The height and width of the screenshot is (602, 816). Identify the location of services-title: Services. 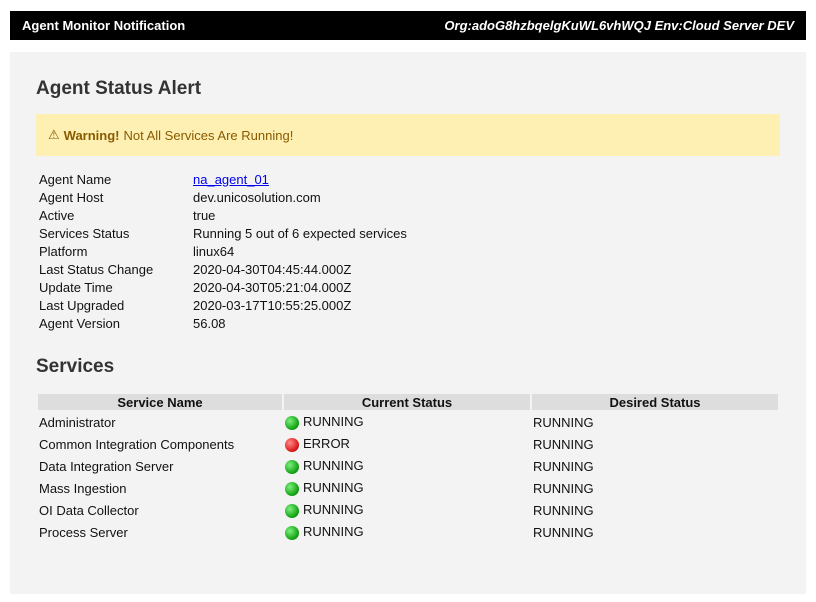
(75, 366).